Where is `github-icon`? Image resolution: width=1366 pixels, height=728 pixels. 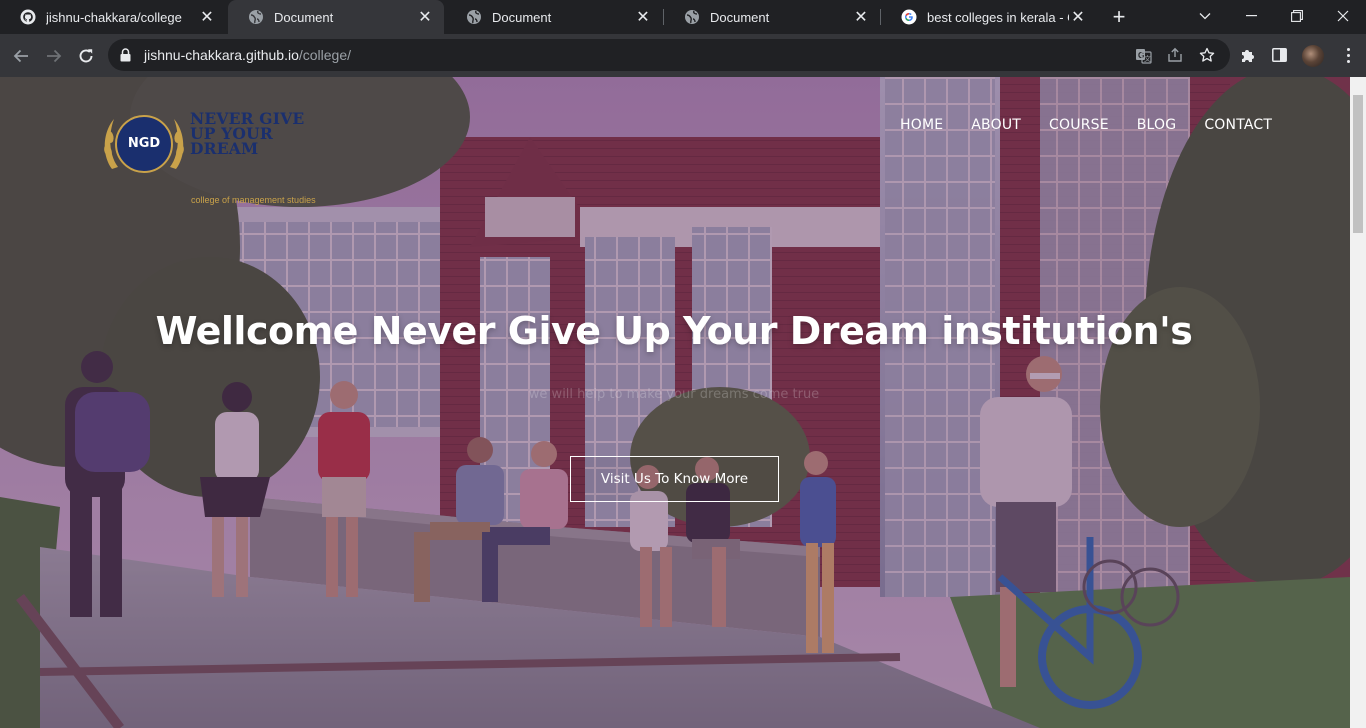 github-icon is located at coordinates (28, 17).